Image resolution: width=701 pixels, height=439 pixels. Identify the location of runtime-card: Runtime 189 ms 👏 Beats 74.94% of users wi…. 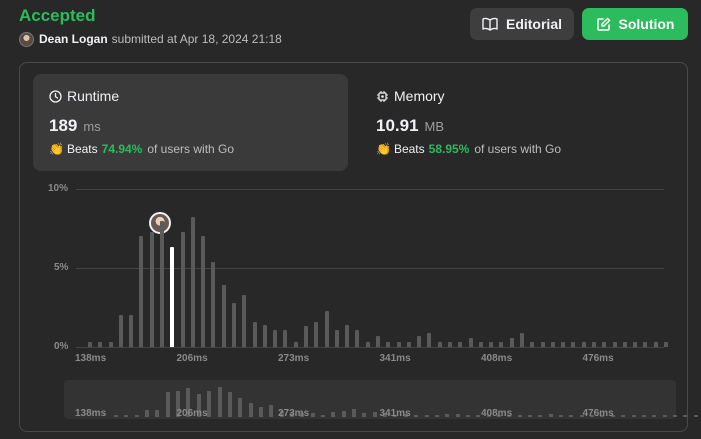
(190, 122).